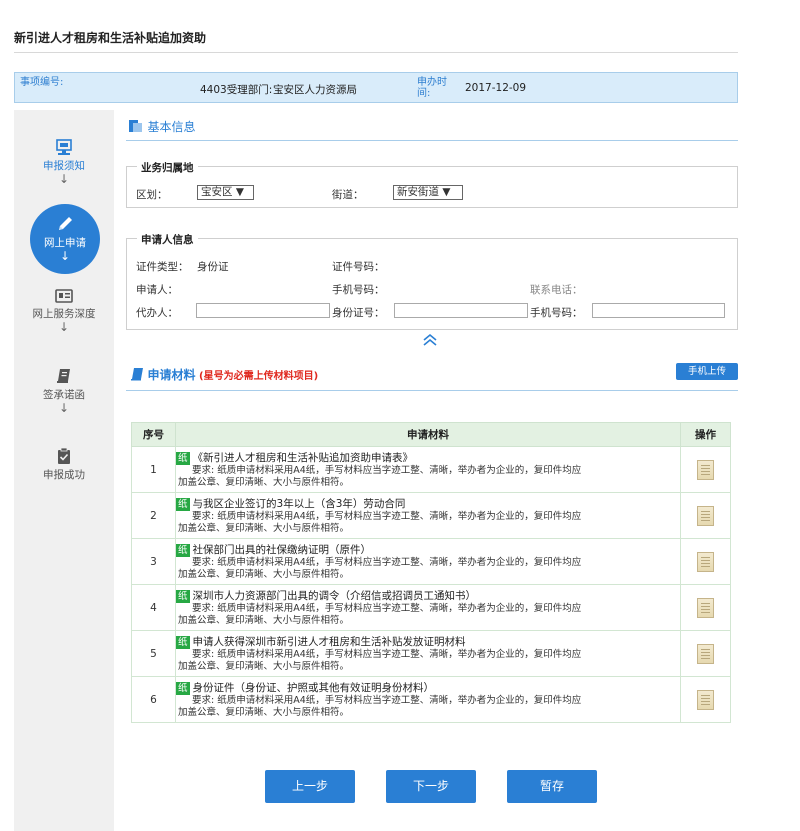 The image size is (800, 831). What do you see at coordinates (153, 469) in the screenshot?
I see `row-number: 1` at bounding box center [153, 469].